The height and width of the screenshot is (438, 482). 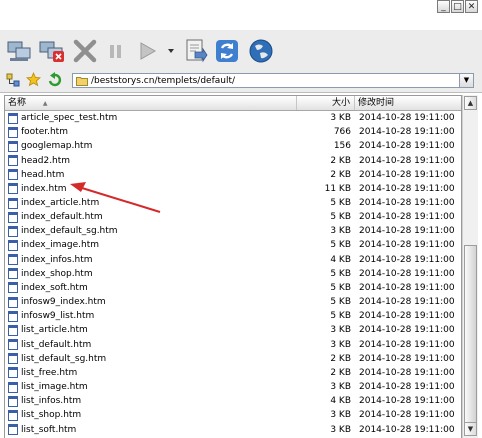 I want to click on file-row: list_image.htm 3 KB 2014-10-28 19:11:00, so click(x=233, y=387).